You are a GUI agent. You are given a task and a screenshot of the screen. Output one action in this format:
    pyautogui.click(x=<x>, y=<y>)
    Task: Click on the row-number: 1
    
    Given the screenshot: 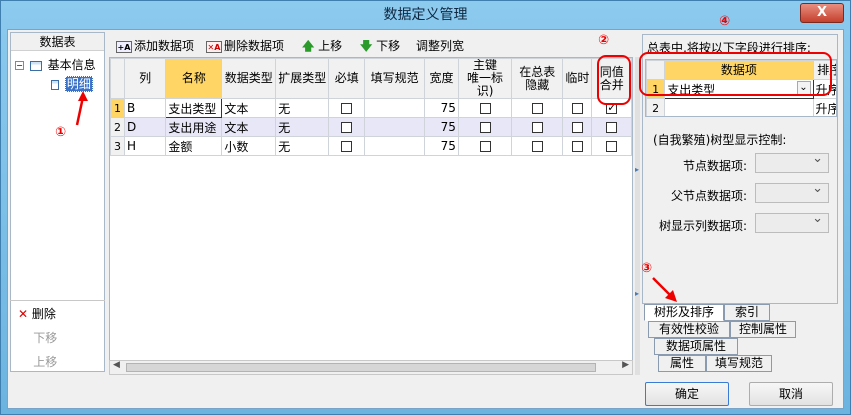 What is the action you would take?
    pyautogui.click(x=117, y=108)
    